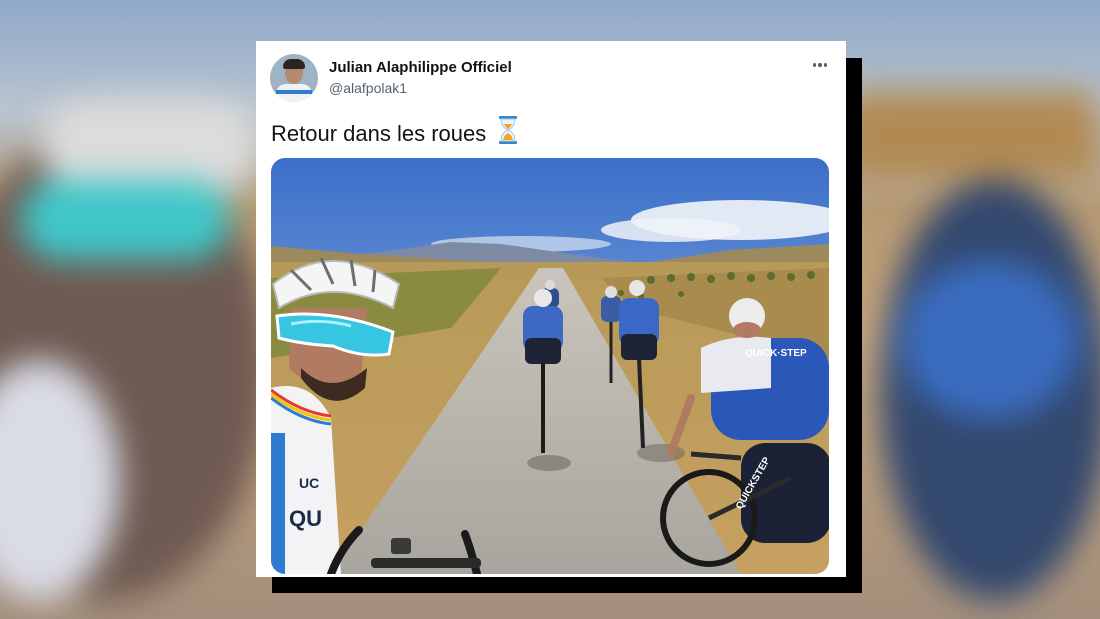 The image size is (1100, 619). I want to click on hourglass-icon, so click(508, 133).